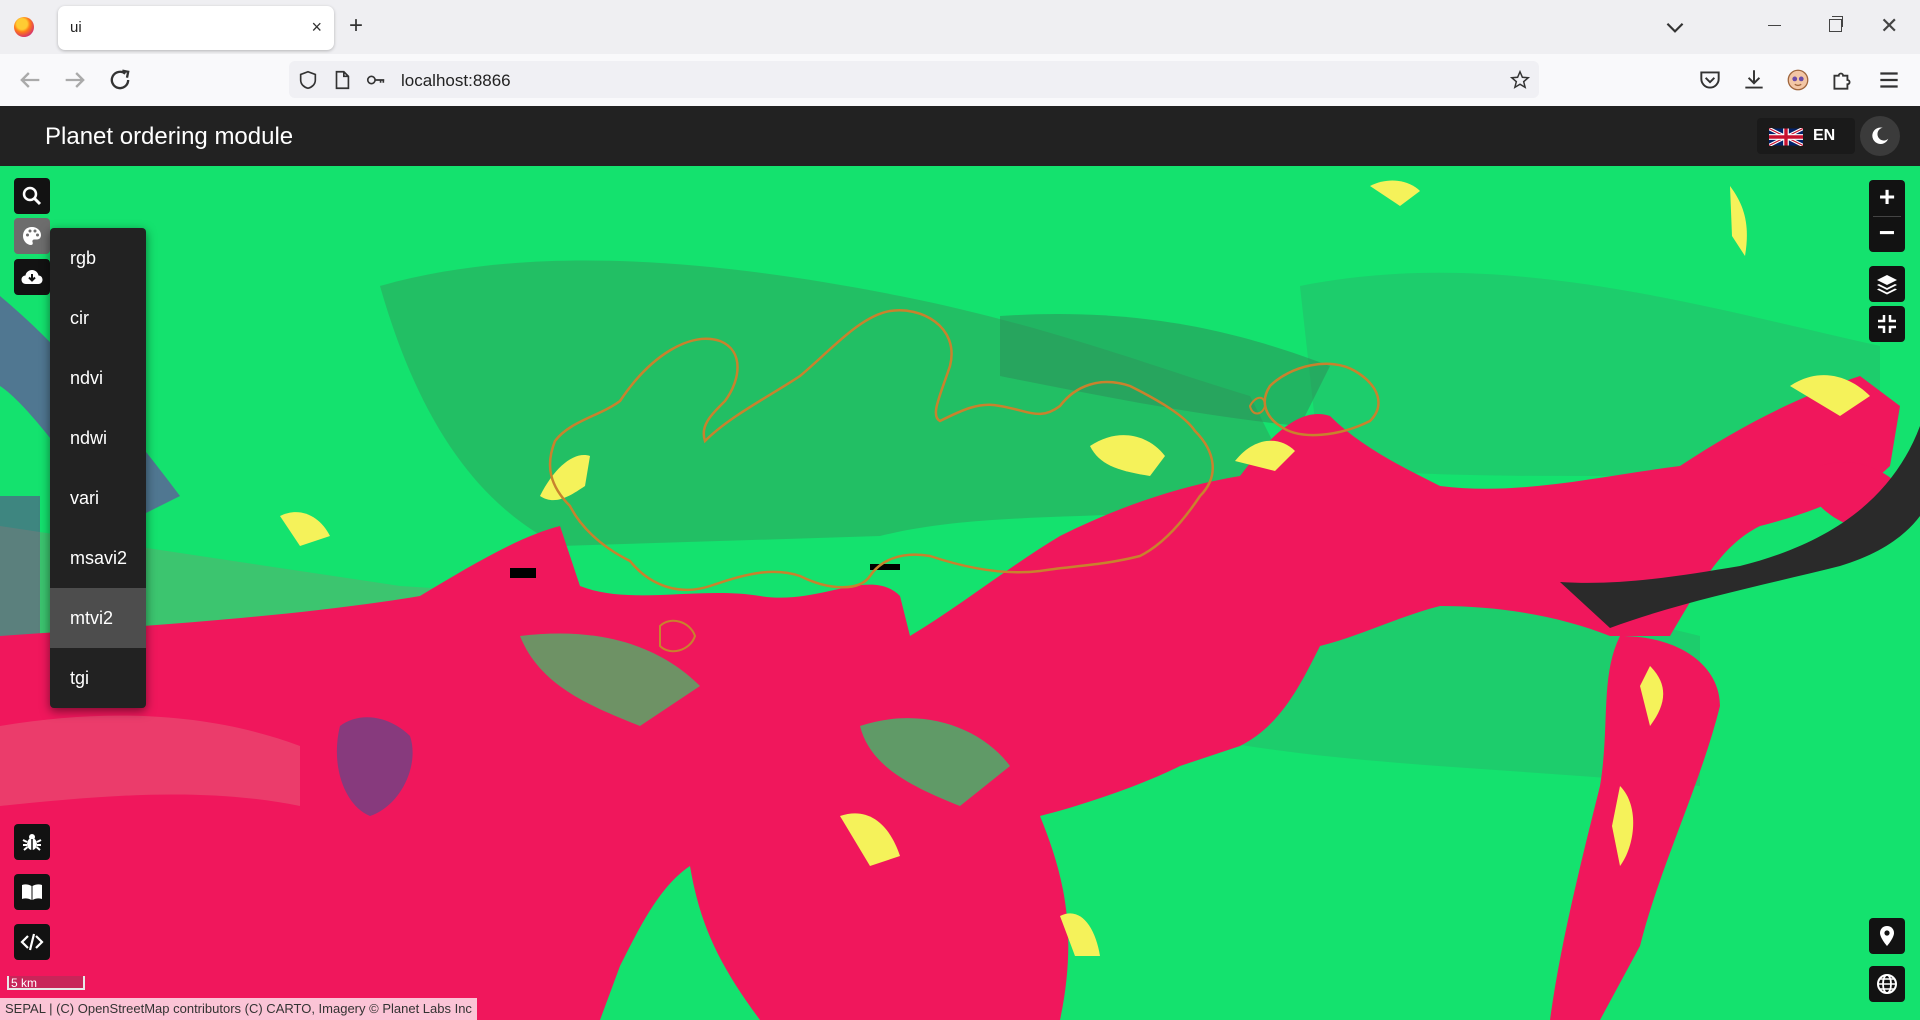 The image size is (1920, 1020). I want to click on visualization-menu: rgb cir ndvi ndwi vari msavi2 mtvi2 tgi, so click(98, 468).